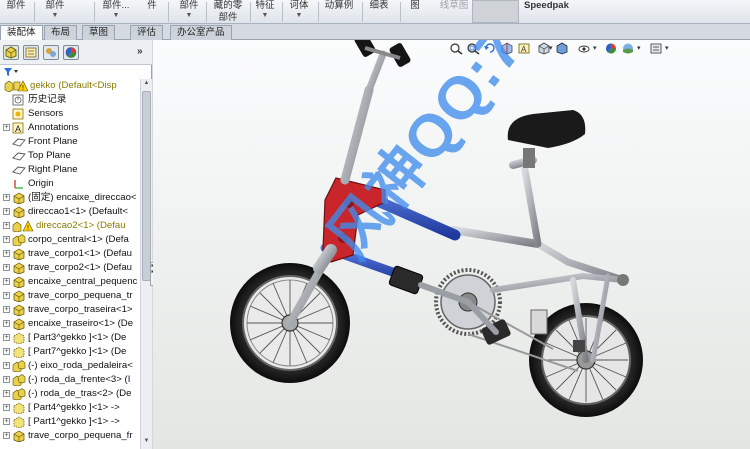 Image resolution: width=750 pixels, height=449 pixels. What do you see at coordinates (201, 32) in the screenshot?
I see `tab-office-products: 办公室产品` at bounding box center [201, 32].